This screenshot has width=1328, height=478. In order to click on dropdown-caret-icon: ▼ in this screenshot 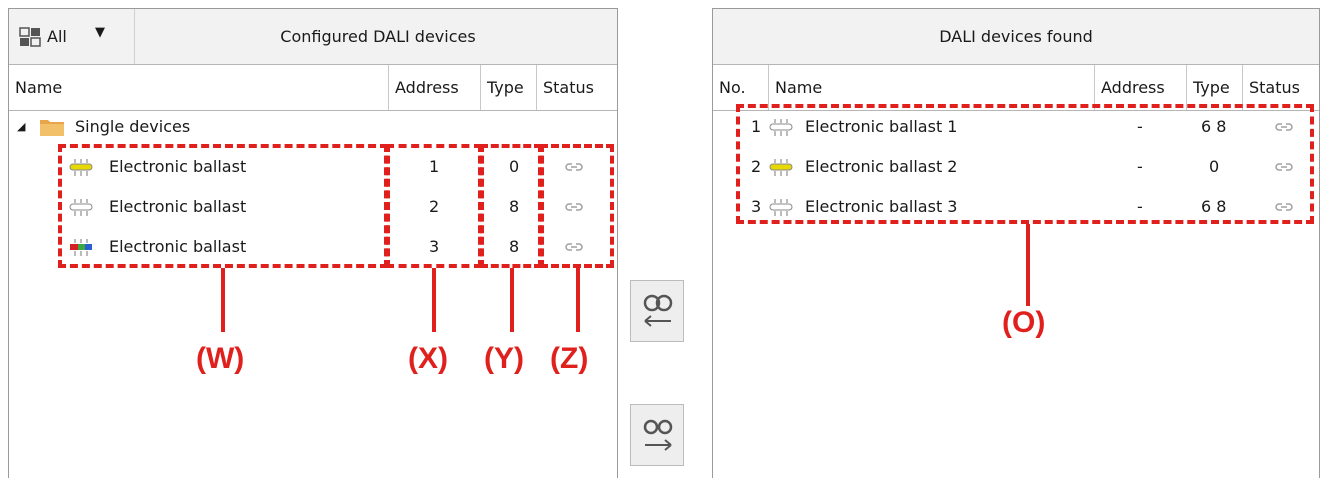, I will do `click(100, 32)`.